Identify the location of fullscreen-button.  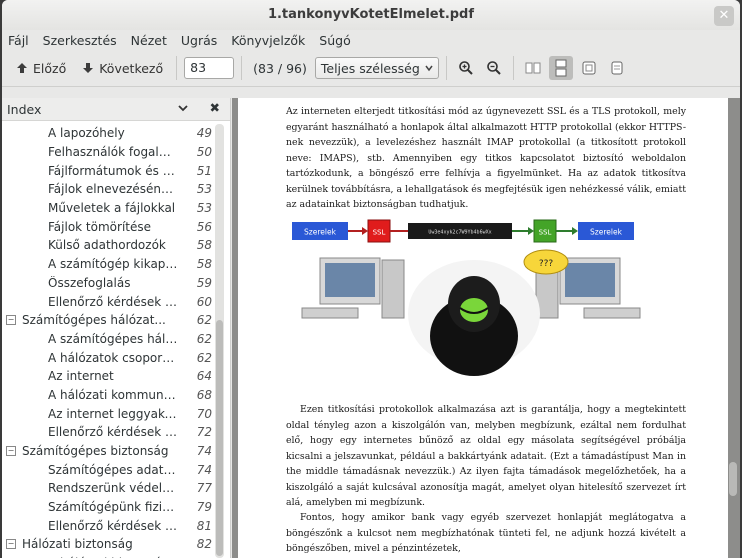
(617, 68).